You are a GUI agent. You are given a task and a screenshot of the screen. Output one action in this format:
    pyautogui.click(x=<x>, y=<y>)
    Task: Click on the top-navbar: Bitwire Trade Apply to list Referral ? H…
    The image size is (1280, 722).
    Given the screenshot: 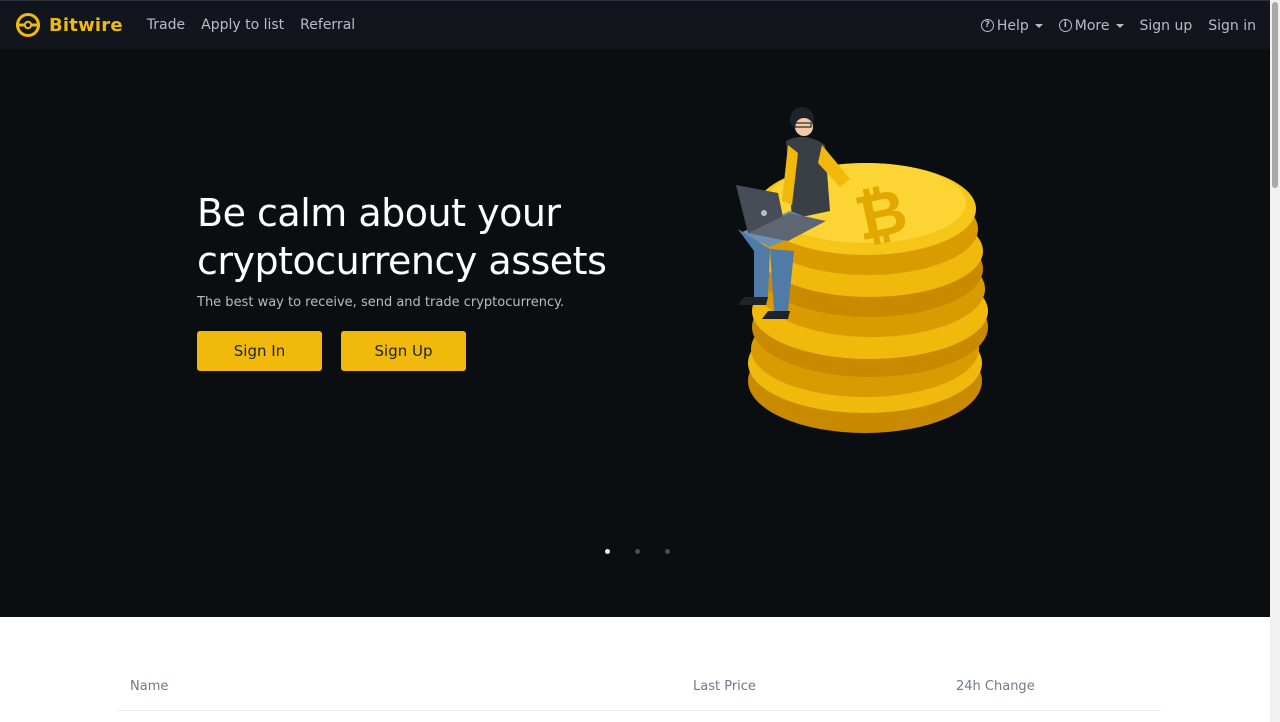 What is the action you would take?
    pyautogui.click(x=635, y=24)
    